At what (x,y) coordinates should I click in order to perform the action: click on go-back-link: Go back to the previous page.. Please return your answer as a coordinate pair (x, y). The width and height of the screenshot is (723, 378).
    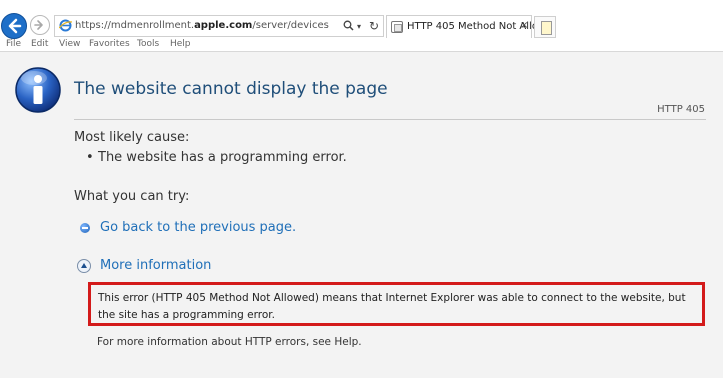
    Looking at the image, I should click on (198, 227).